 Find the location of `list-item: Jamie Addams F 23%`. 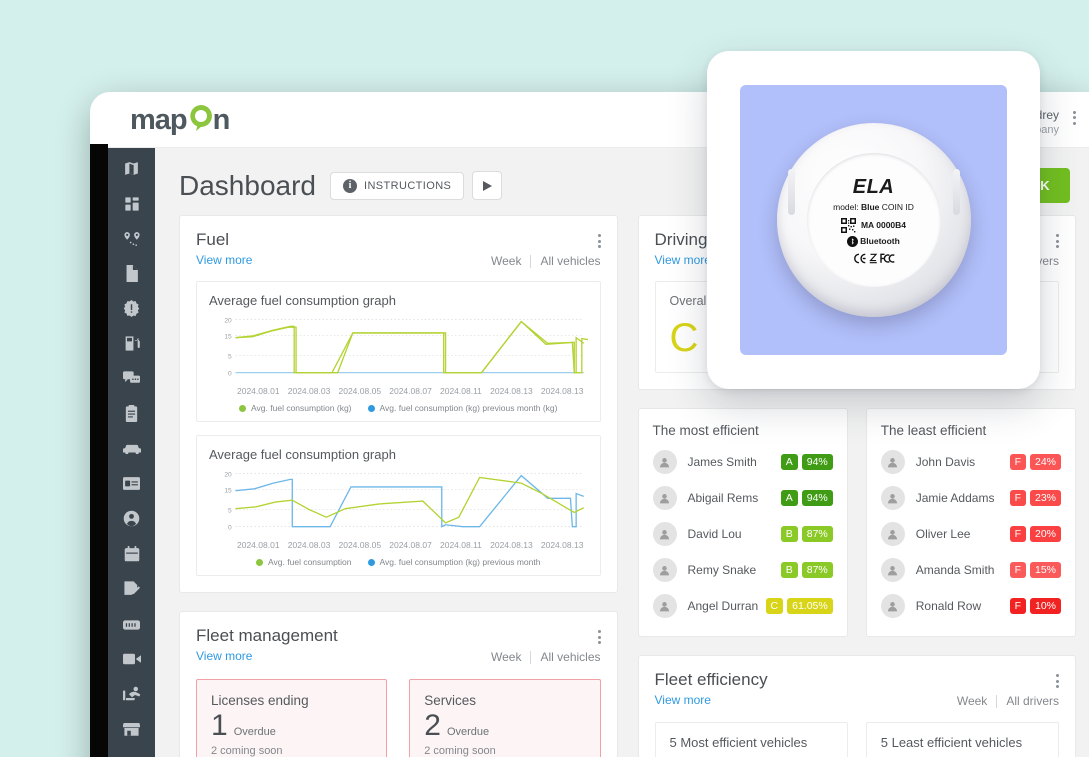

list-item: Jamie Addams F 23% is located at coordinates (970, 498).